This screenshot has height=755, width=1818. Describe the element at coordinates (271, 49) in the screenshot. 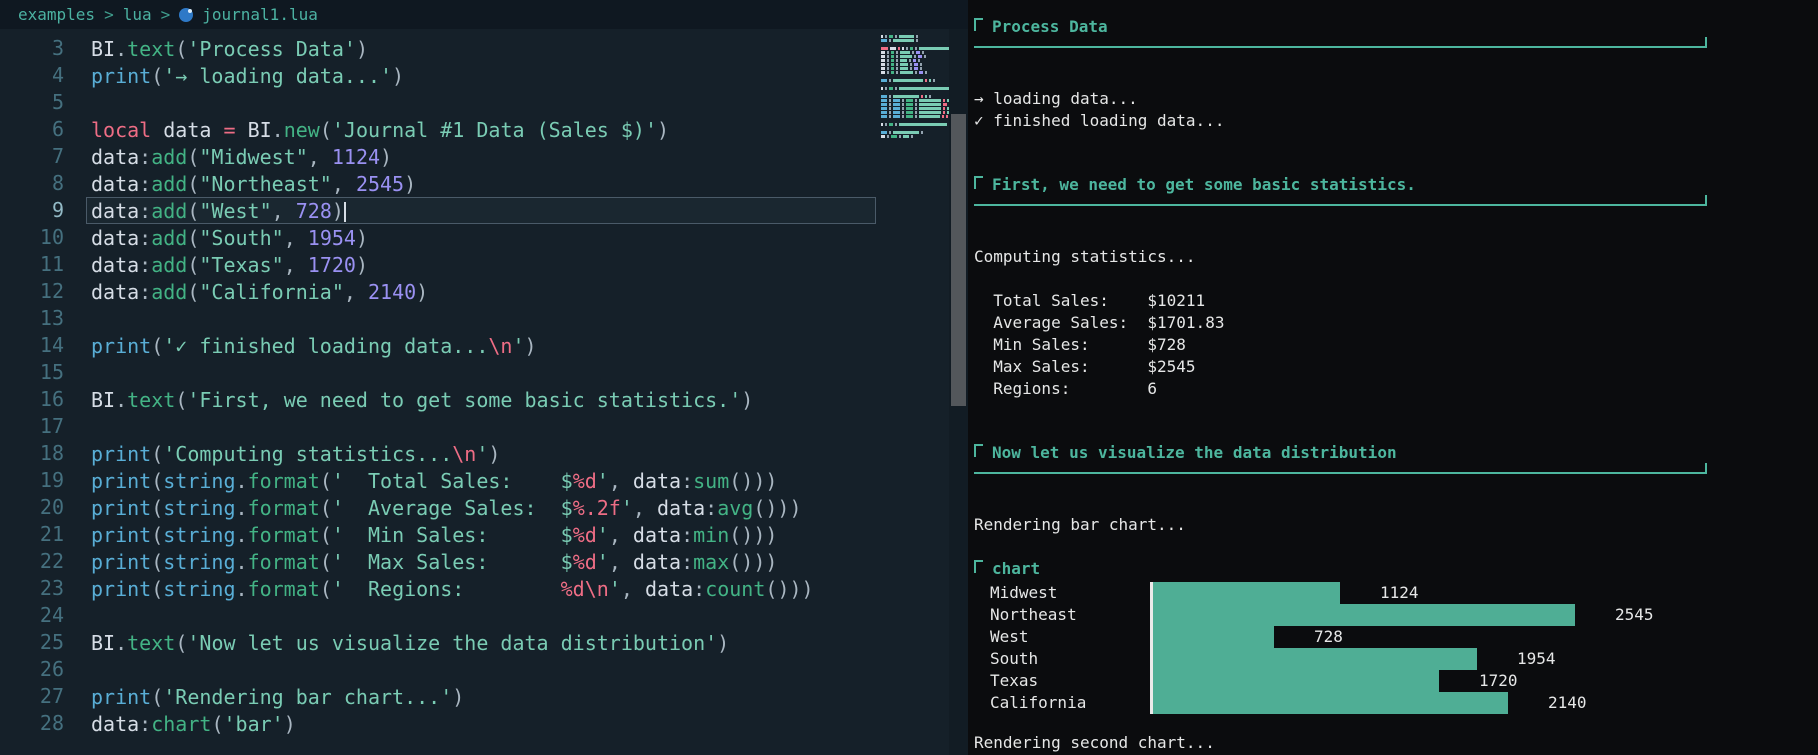

I see `code-token: 'Process Data'` at that location.